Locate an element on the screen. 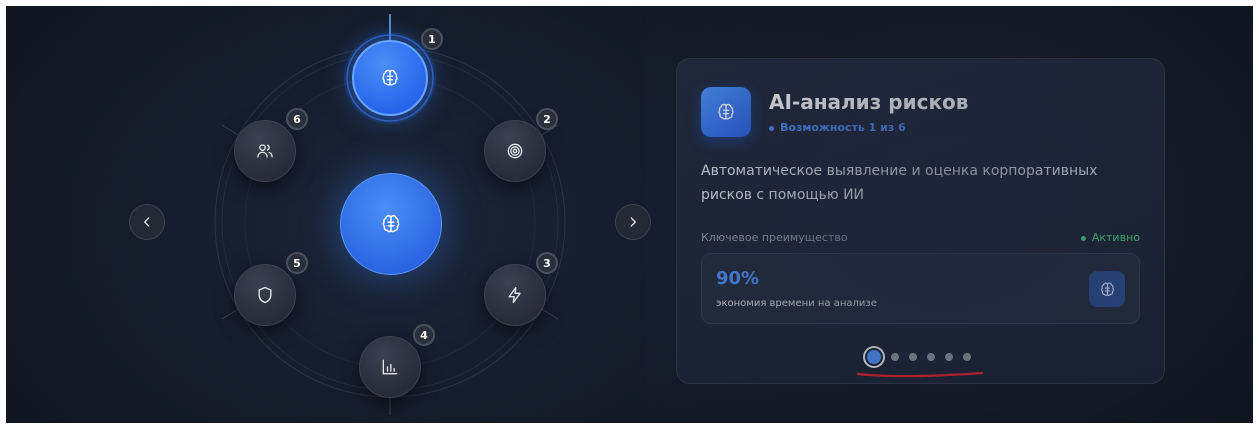  subtitle-dot is located at coordinates (771, 128).